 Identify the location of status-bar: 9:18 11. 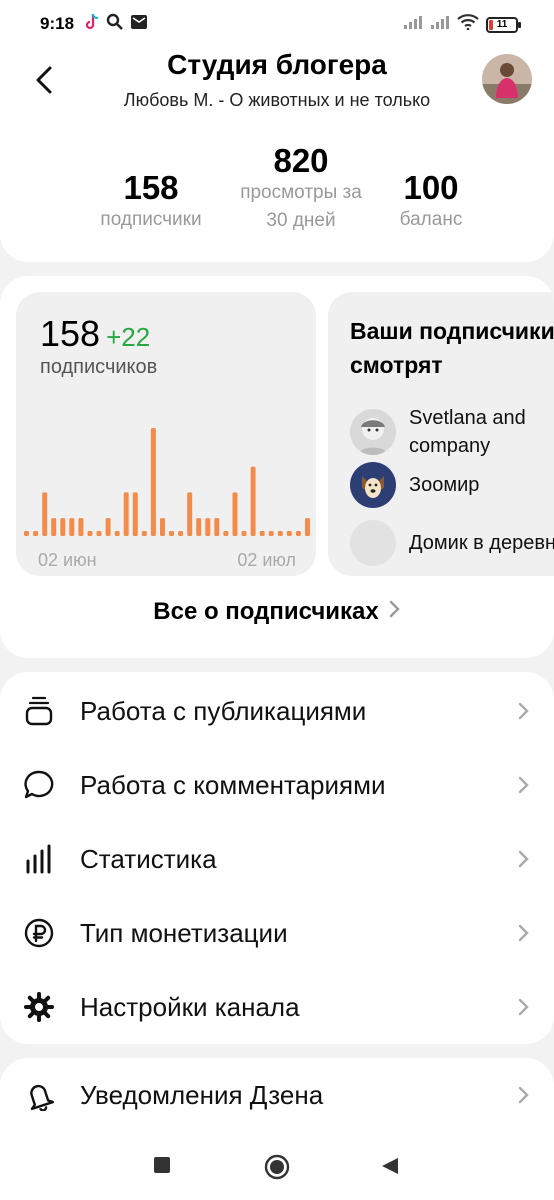
(277, 24).